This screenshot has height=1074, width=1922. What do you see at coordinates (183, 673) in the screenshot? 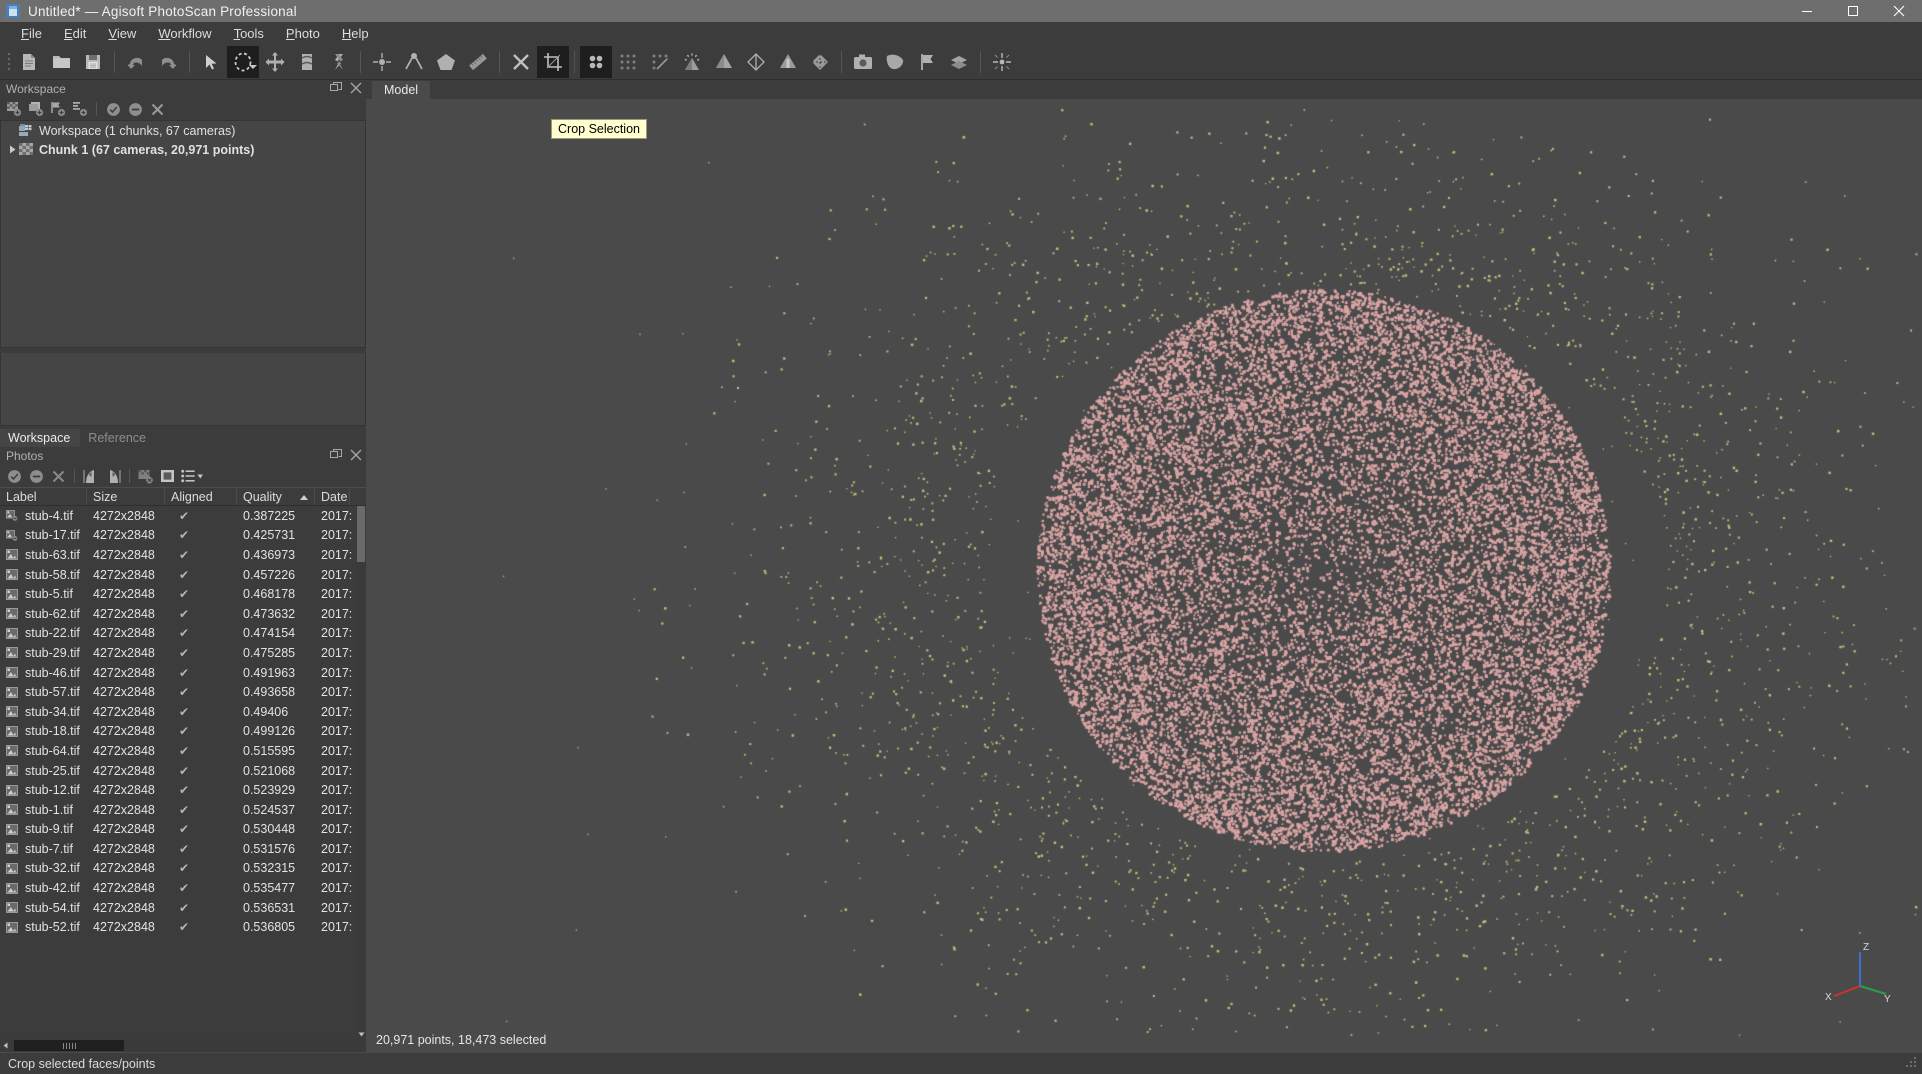
I see `table-row: stub-46.tif 4272x2848 ✔ 0.491963 2017:` at bounding box center [183, 673].